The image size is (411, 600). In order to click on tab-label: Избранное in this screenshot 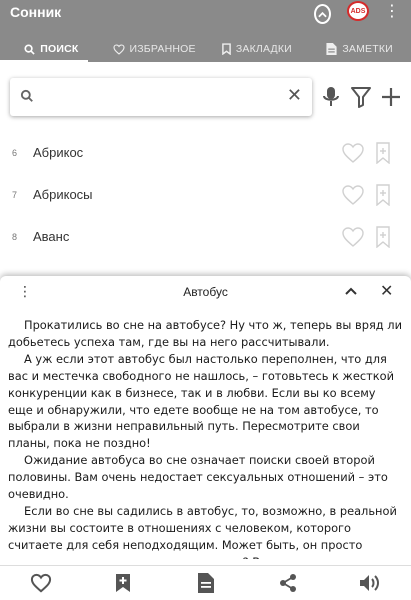, I will do `click(162, 49)`.